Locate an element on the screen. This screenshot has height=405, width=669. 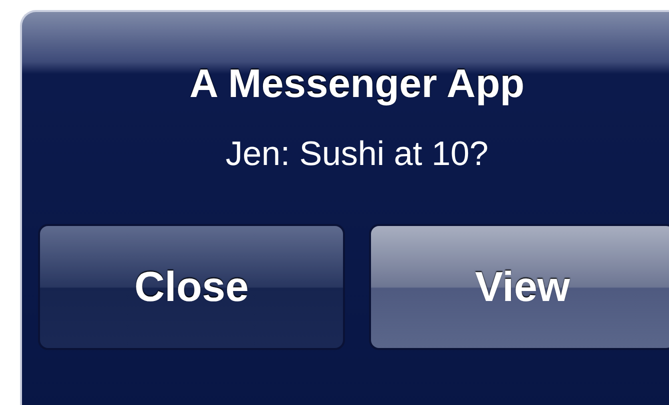
alert-message: Jen: Sushi at 10? is located at coordinates (357, 154).